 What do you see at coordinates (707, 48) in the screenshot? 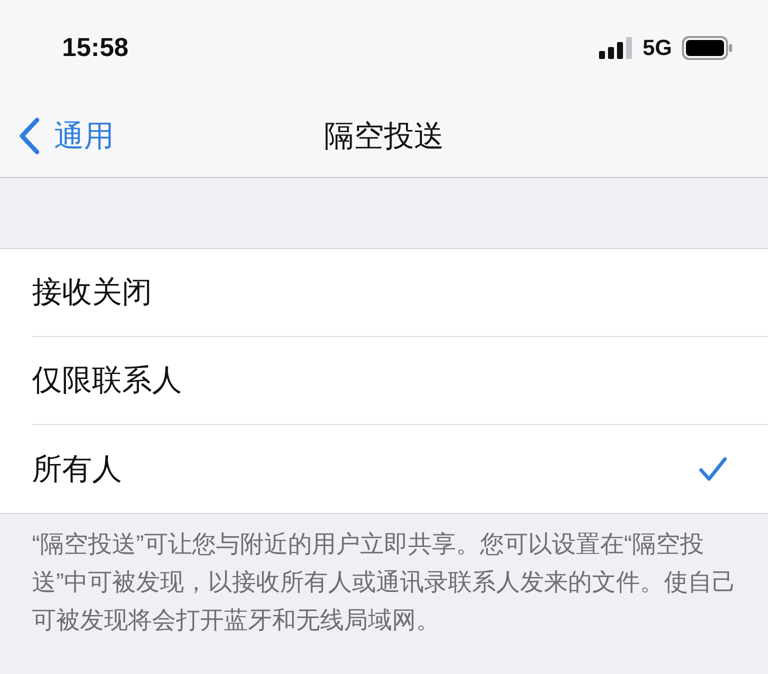
I see `battery-icon` at bounding box center [707, 48].